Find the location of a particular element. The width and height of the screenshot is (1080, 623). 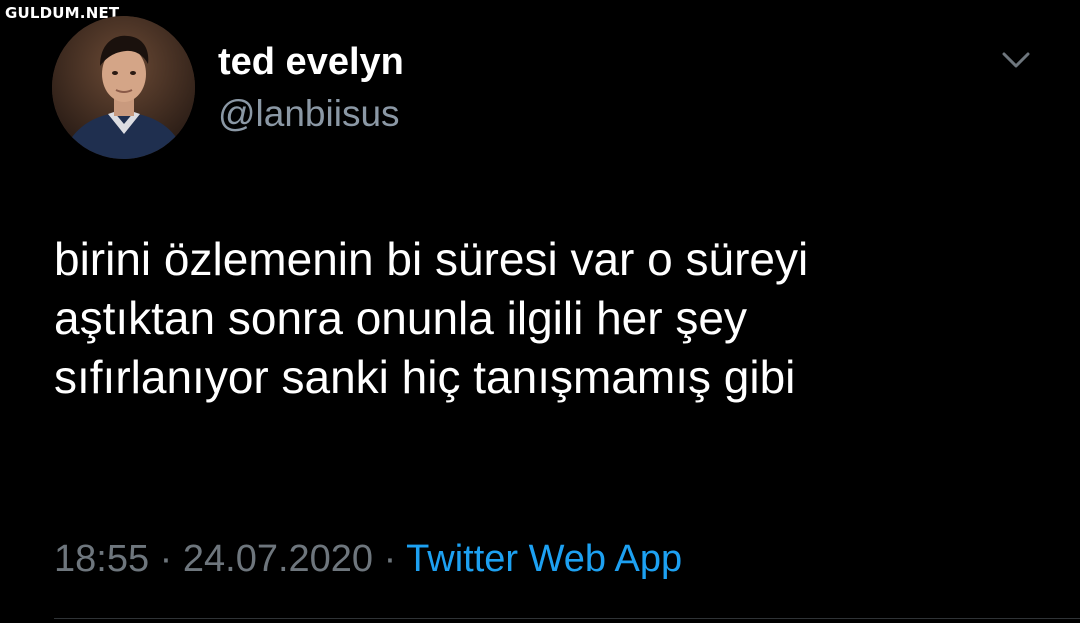

avatar-image is located at coordinates (123, 87).